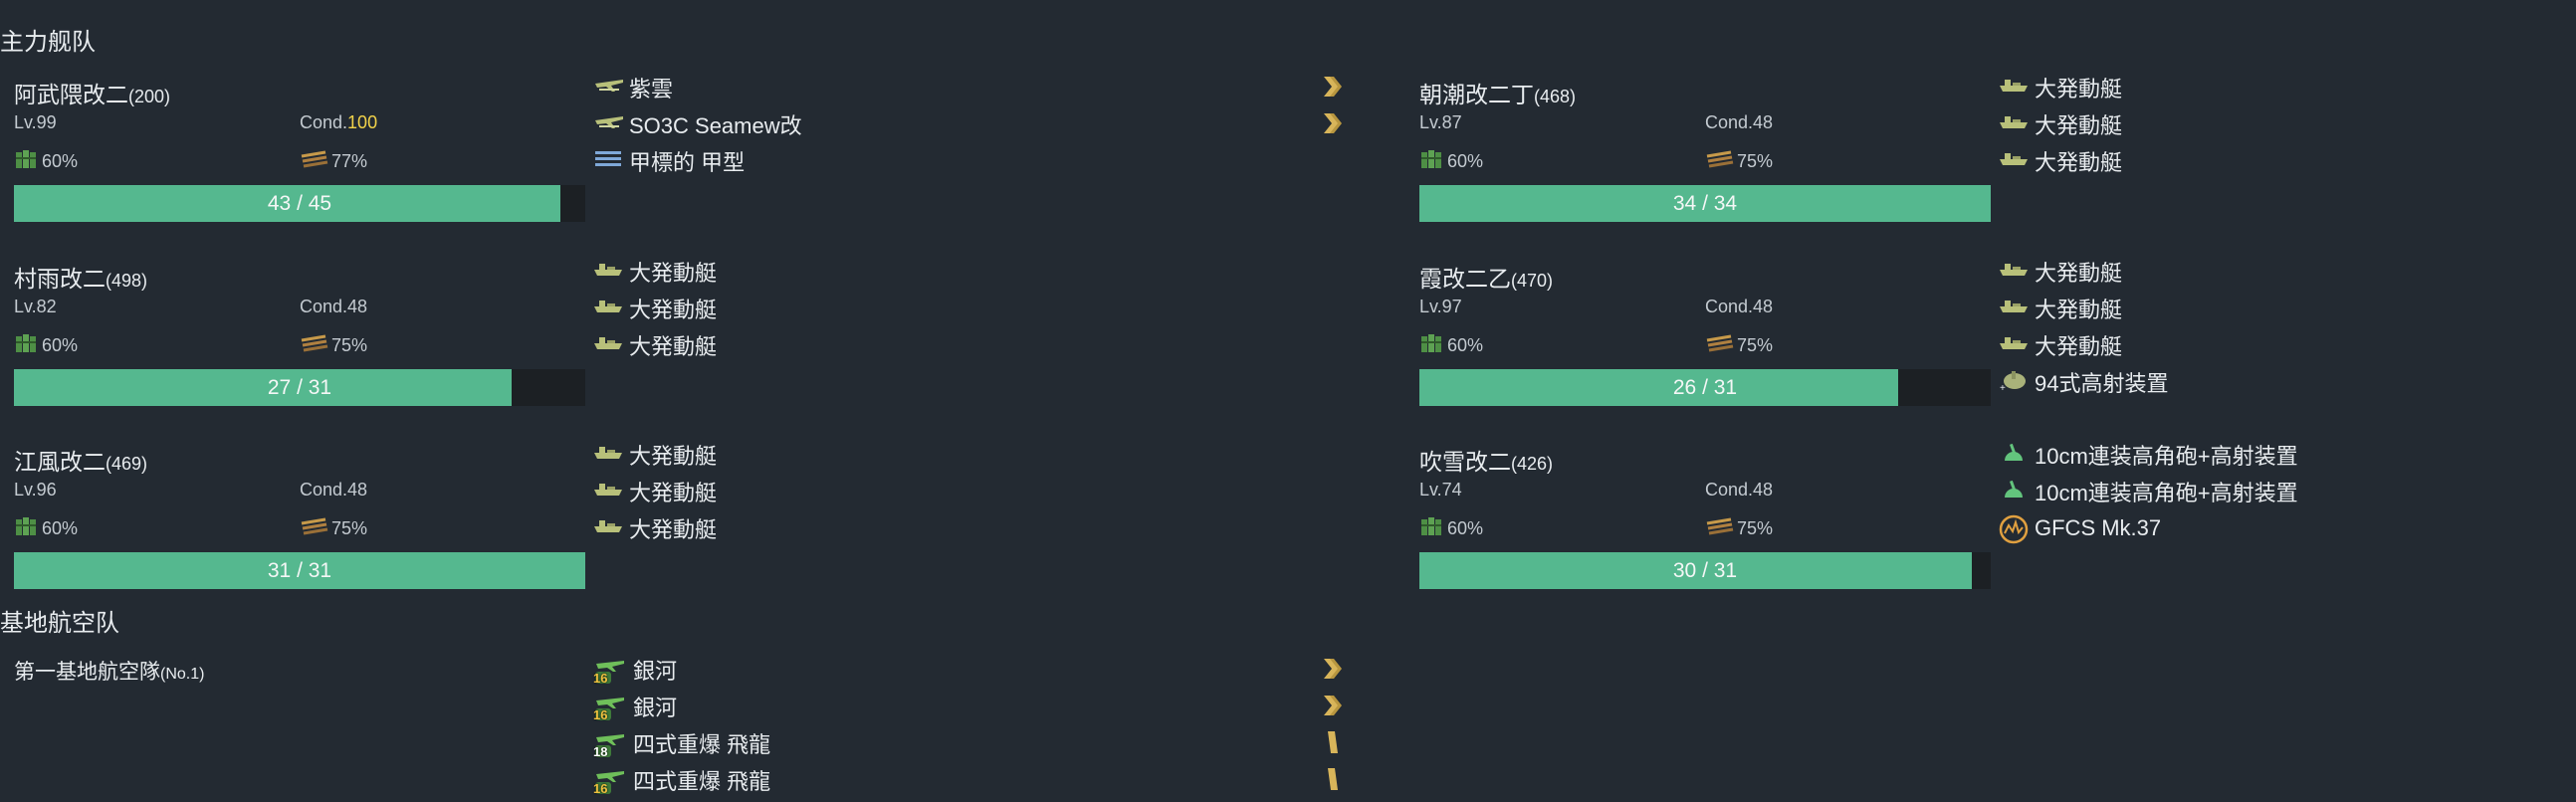 This screenshot has width=2576, height=802. Describe the element at coordinates (655, 708) in the screenshot. I see `equipment-name: 銀河` at that location.